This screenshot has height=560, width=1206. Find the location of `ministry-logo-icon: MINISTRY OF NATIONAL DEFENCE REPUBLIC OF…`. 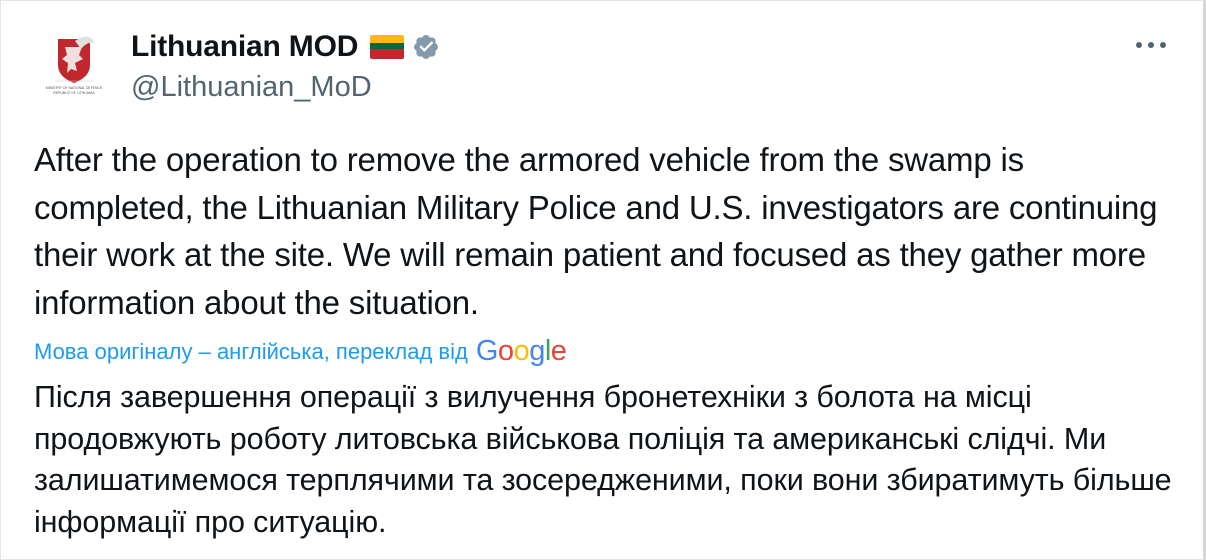

ministry-logo-icon: MINISTRY OF NATIONAL DEFENCE REPUBLIC OF… is located at coordinates (74, 64).